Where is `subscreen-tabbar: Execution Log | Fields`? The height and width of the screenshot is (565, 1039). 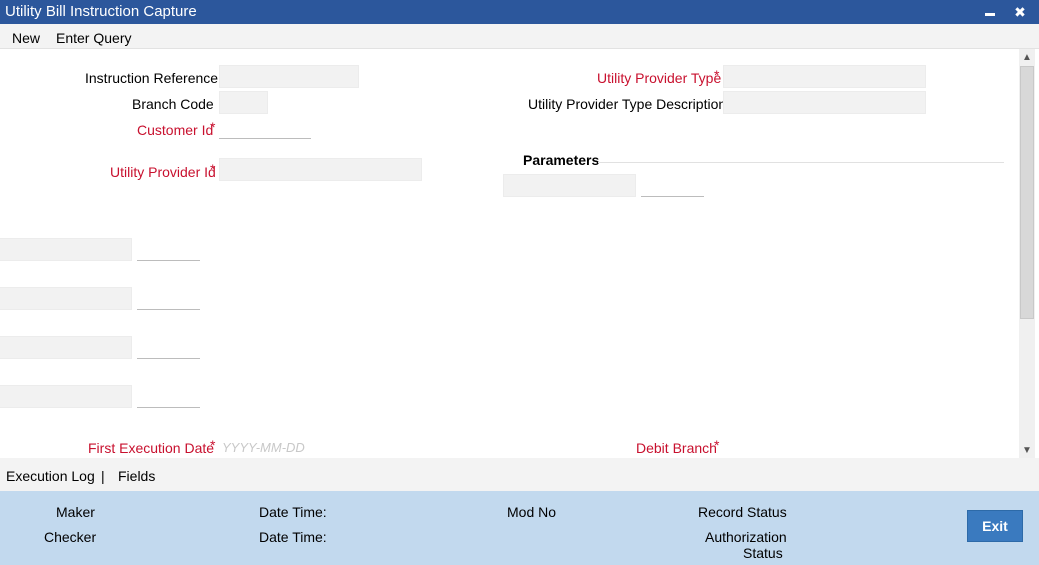
subscreen-tabbar: Execution Log | Fields is located at coordinates (519, 474).